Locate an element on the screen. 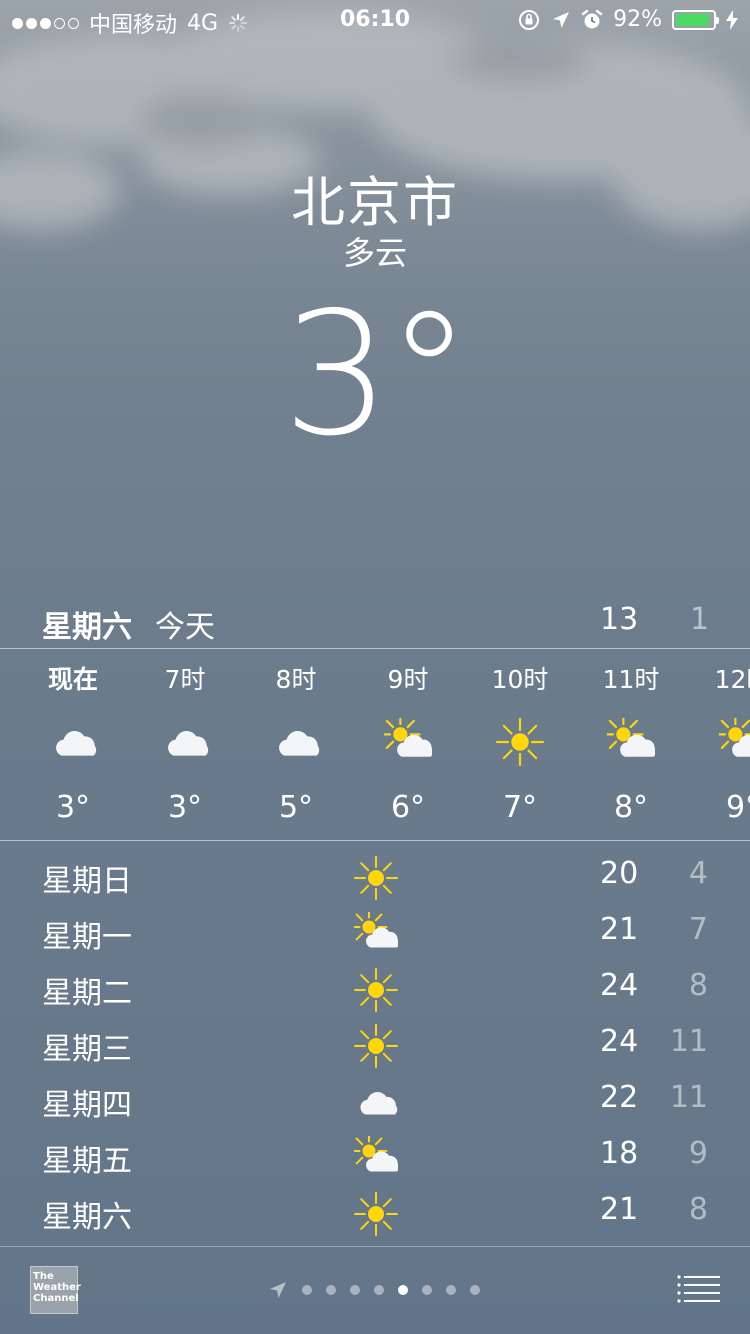 The image size is (750, 1334). daily-row: 星期二 24 8 is located at coordinates (375, 990).